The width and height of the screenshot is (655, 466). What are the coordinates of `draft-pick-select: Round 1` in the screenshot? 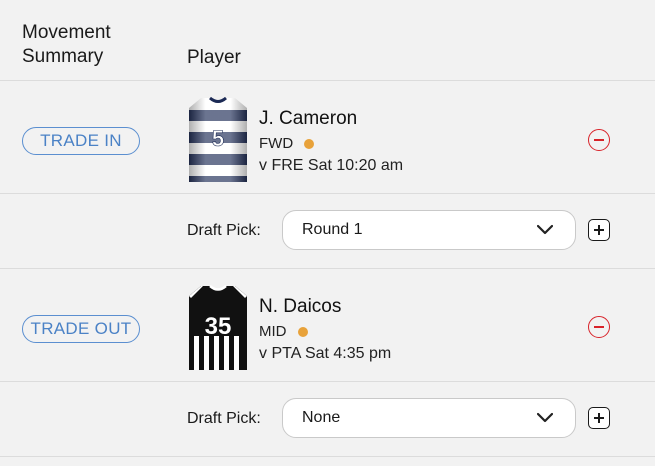 It's located at (429, 230).